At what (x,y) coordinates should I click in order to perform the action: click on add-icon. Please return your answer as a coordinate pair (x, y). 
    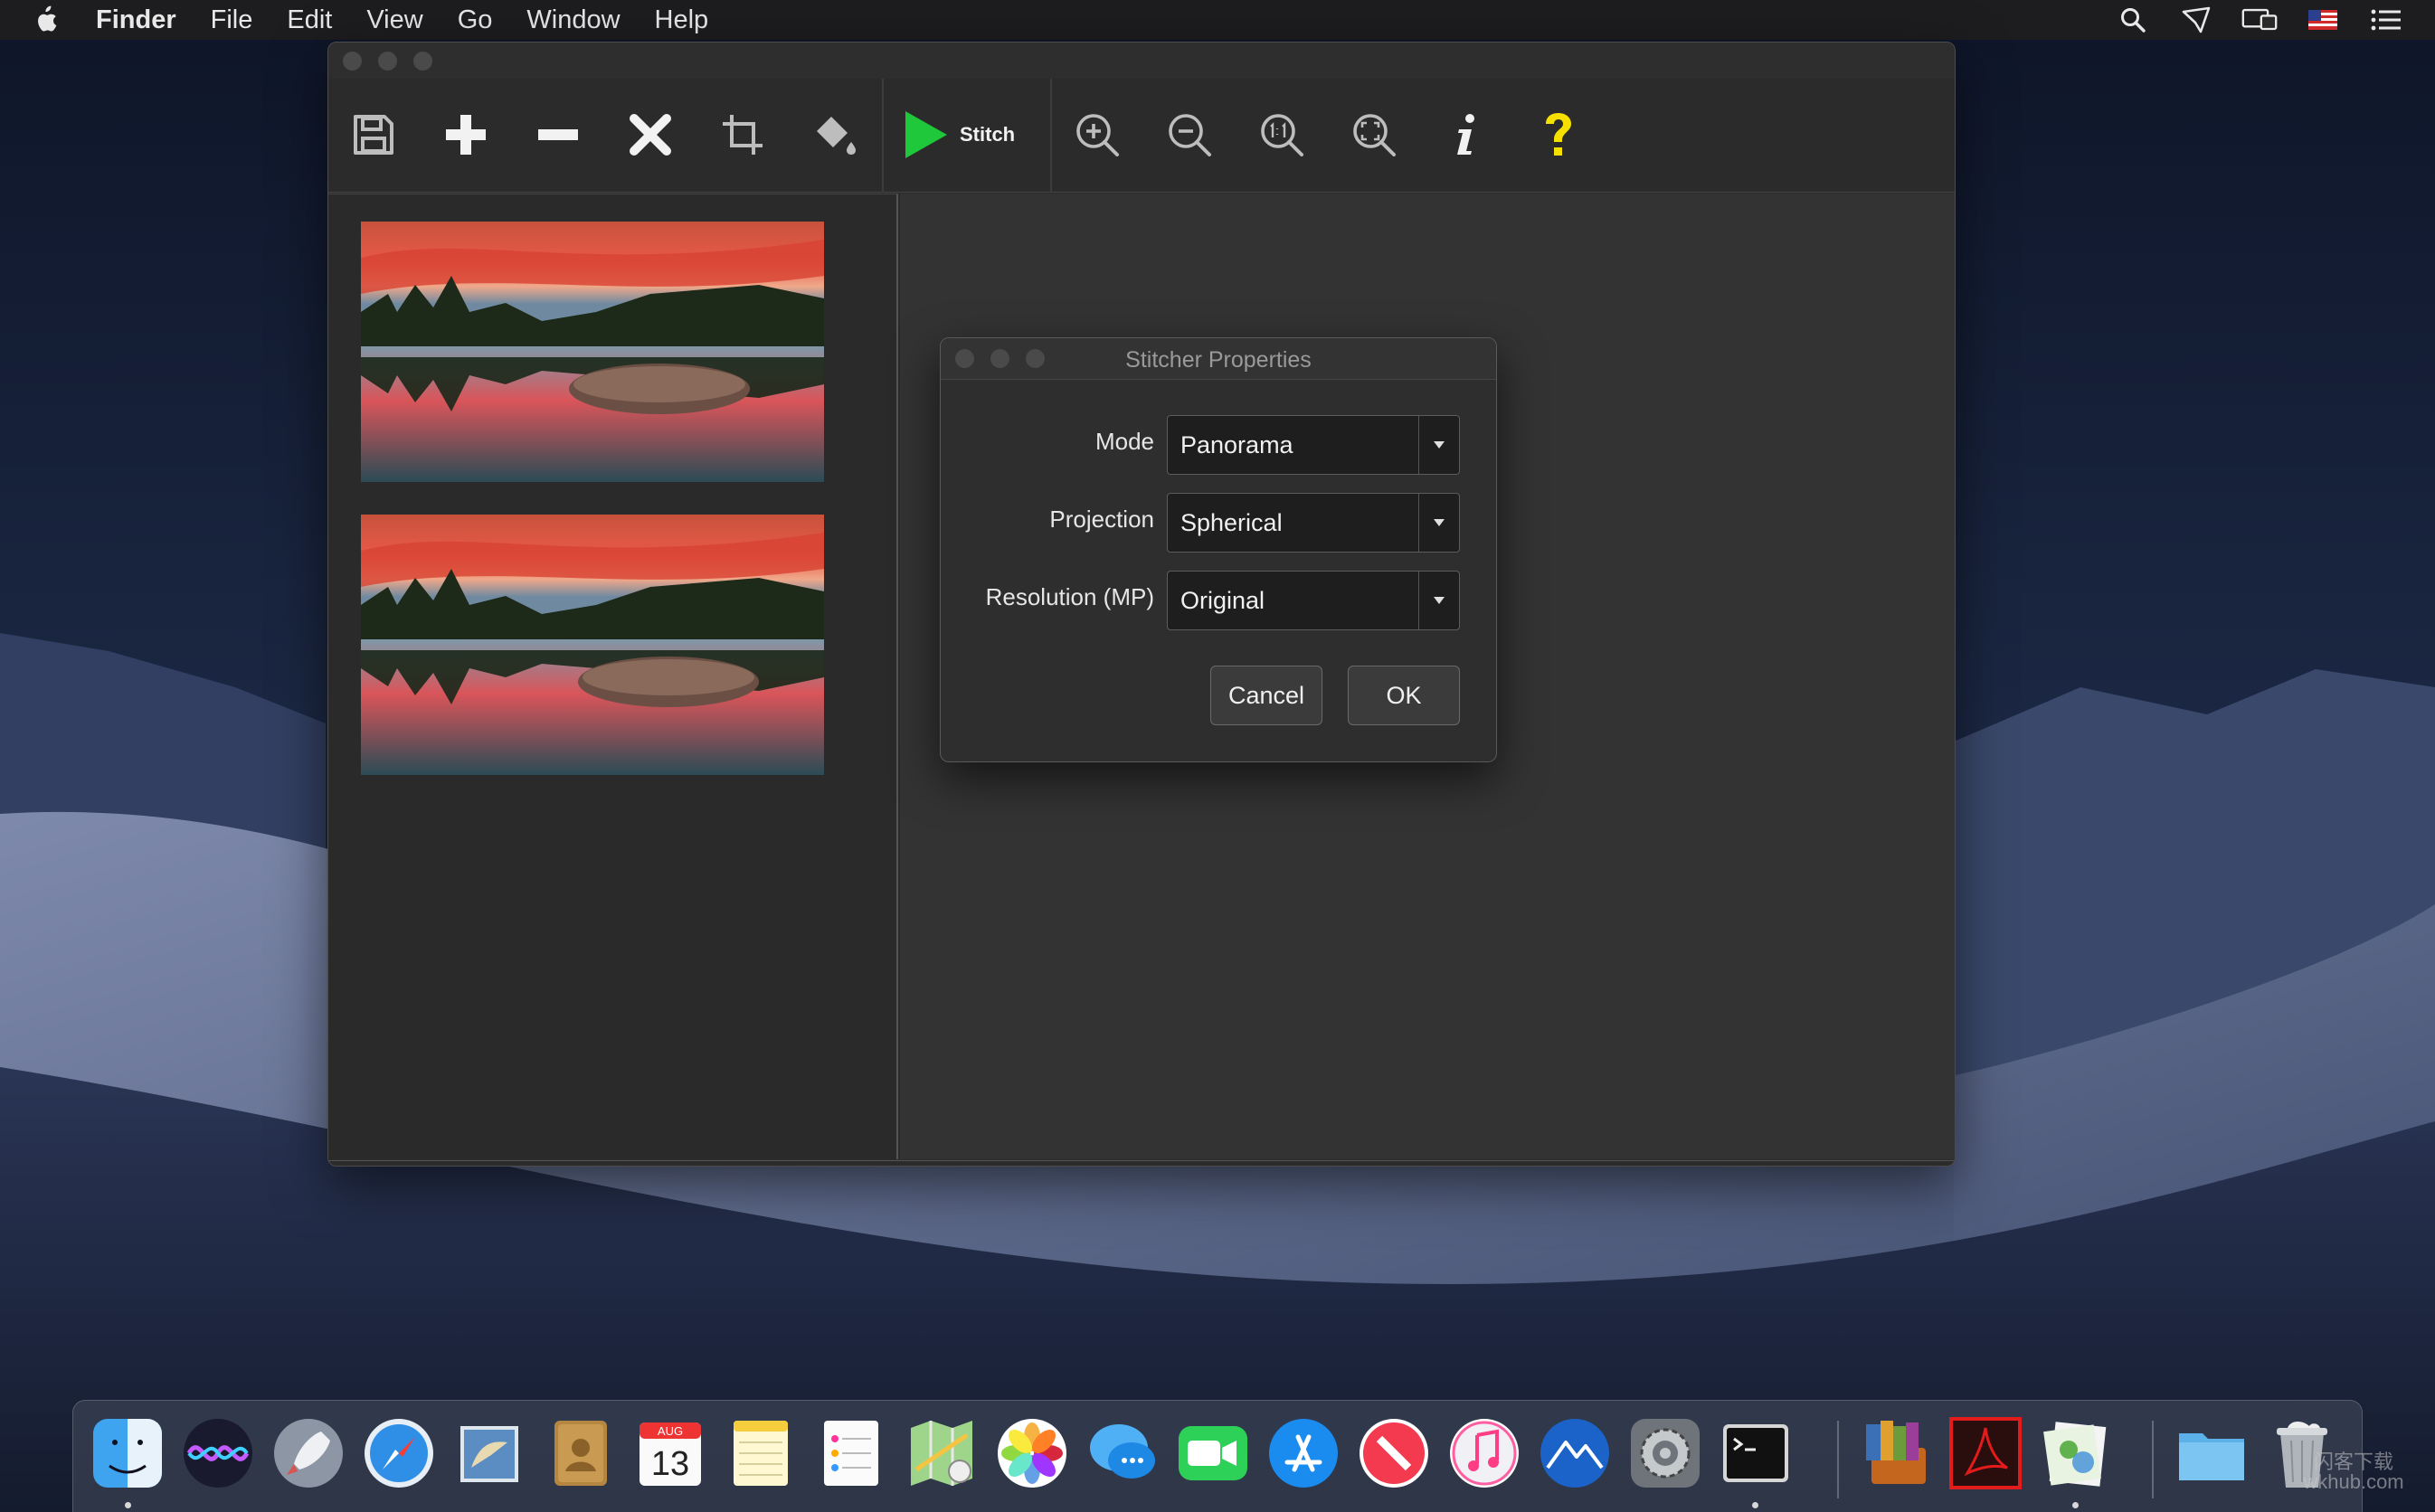
    Looking at the image, I should click on (466, 135).